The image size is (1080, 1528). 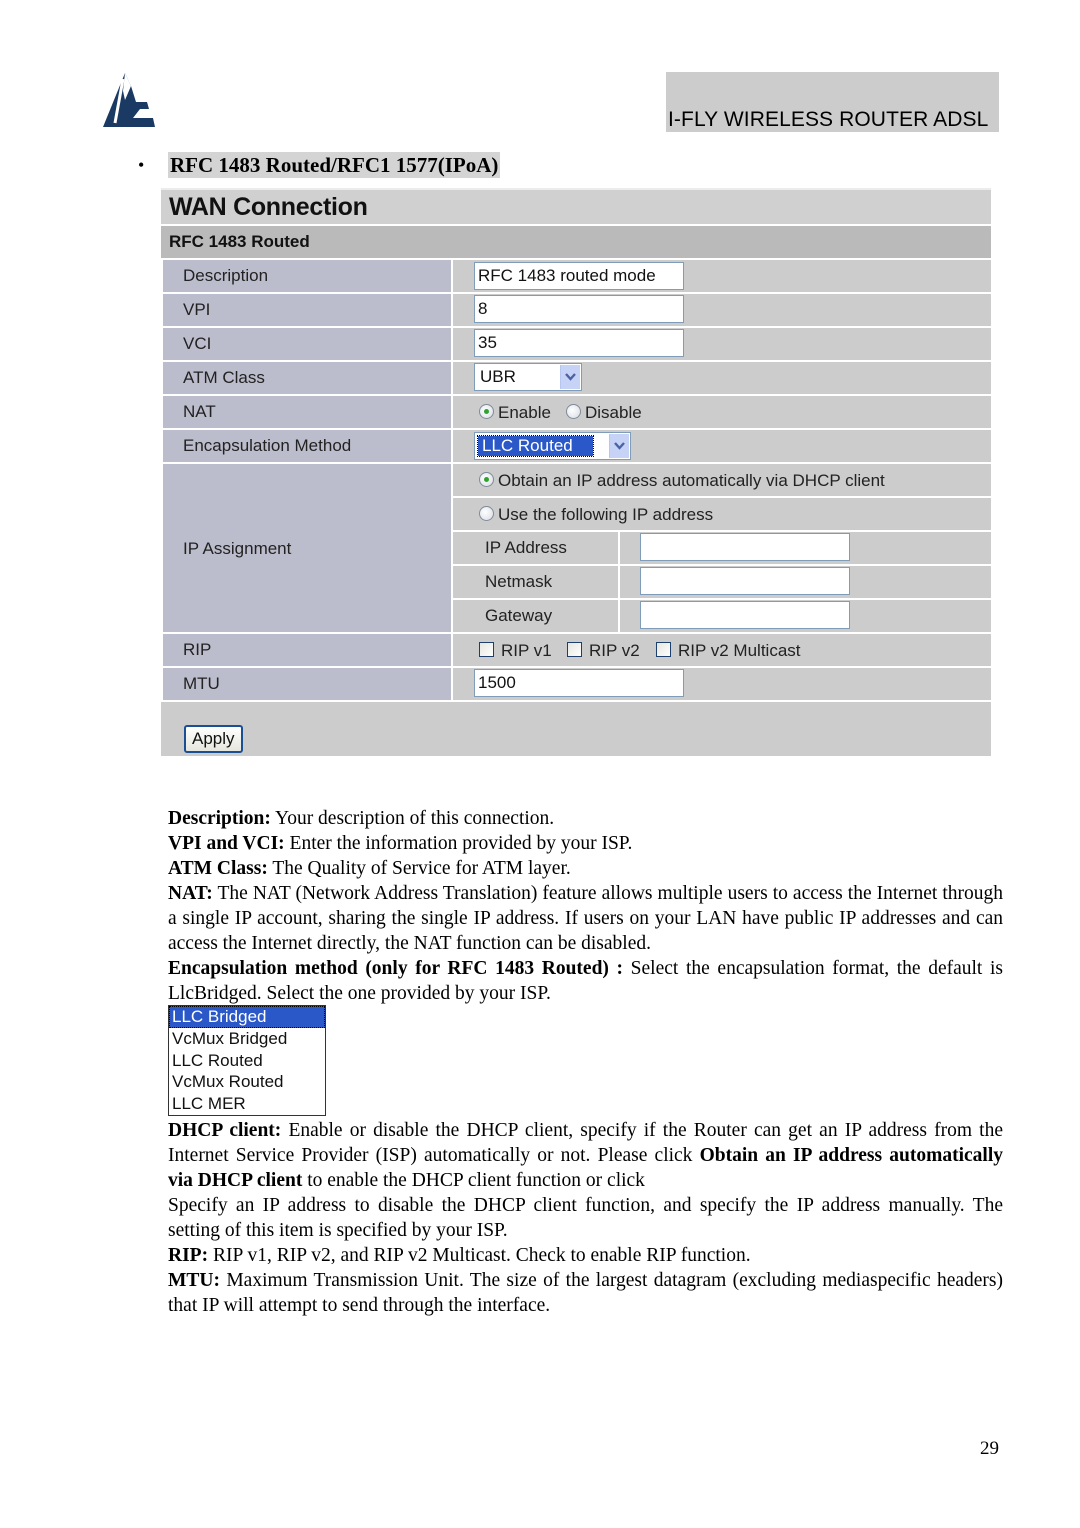 What do you see at coordinates (307, 276) in the screenshot?
I see `description-label-cell: Description` at bounding box center [307, 276].